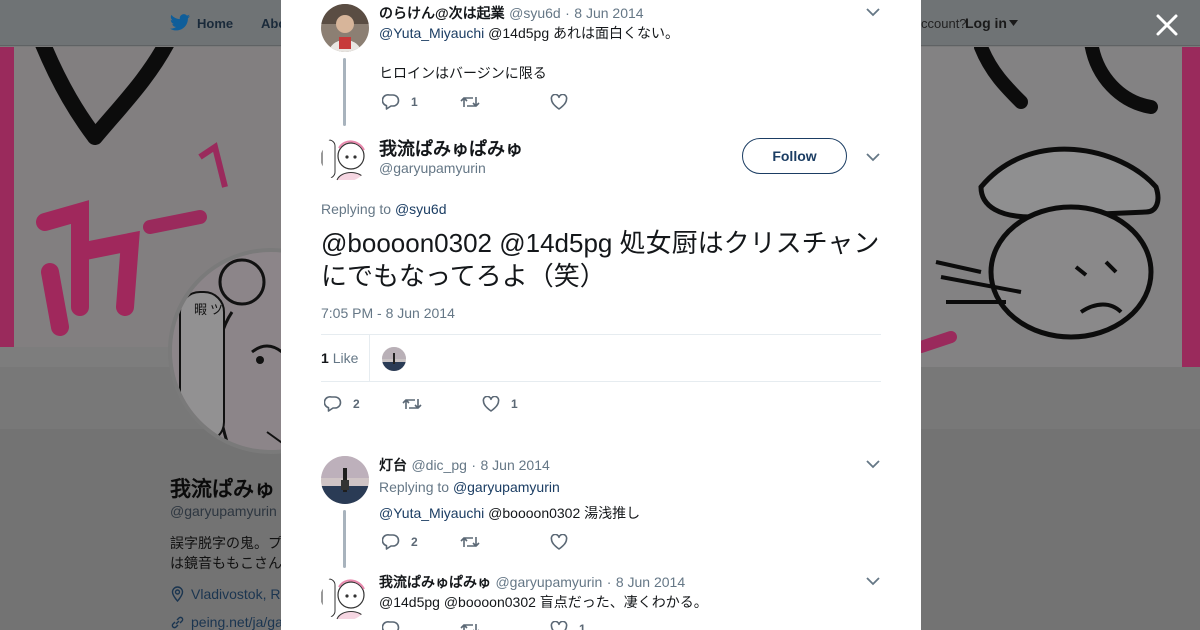  Describe the element at coordinates (986, 23) in the screenshot. I see `login-label: Log in` at that location.